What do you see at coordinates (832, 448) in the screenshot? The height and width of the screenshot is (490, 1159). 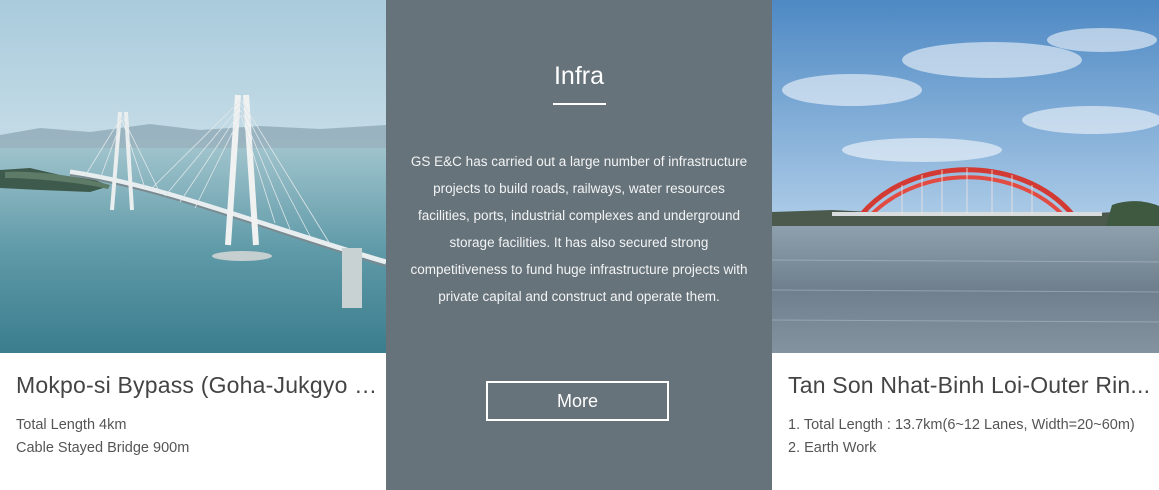 I see `detail-line: 2. Earth Work` at bounding box center [832, 448].